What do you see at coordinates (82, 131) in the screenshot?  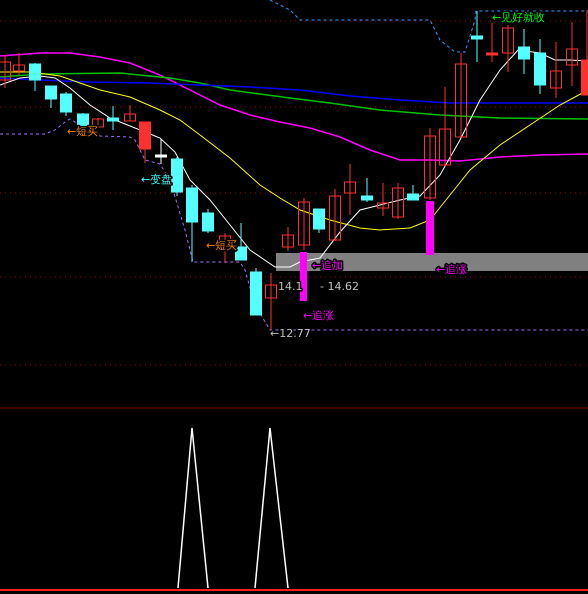 I see `chart-annotation: ←短买` at bounding box center [82, 131].